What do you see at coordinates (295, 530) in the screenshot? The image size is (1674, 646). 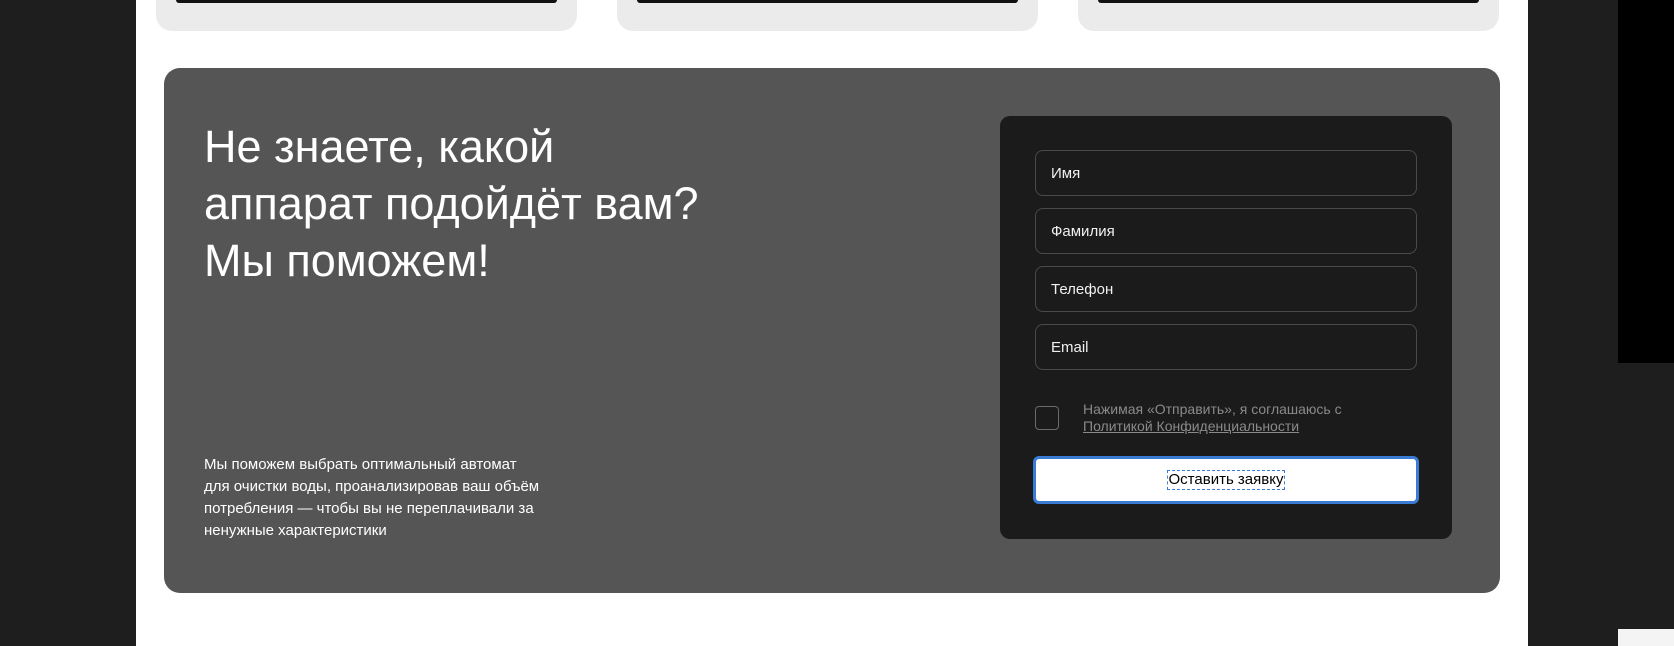 I see `description-line: ненужные характеристики` at bounding box center [295, 530].